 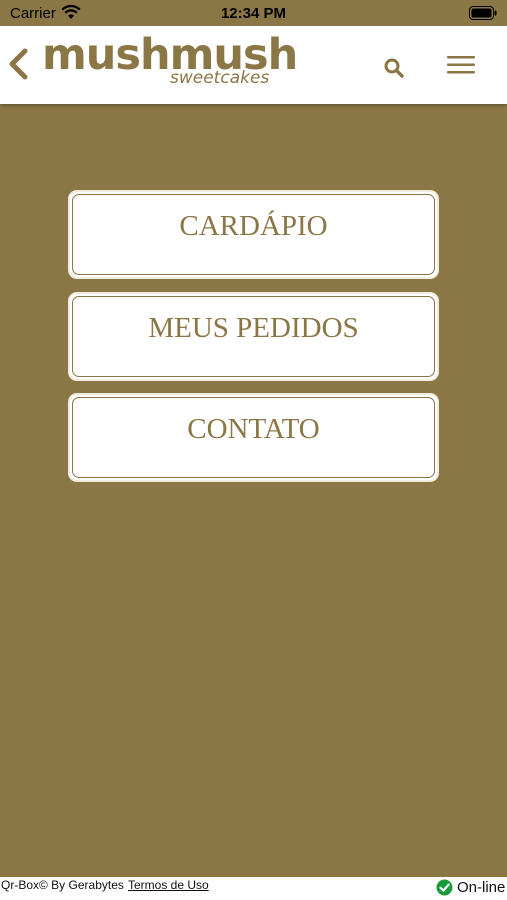 What do you see at coordinates (253, 328) in the screenshot?
I see `menu-button-label: MEUS PEDIDOS` at bounding box center [253, 328].